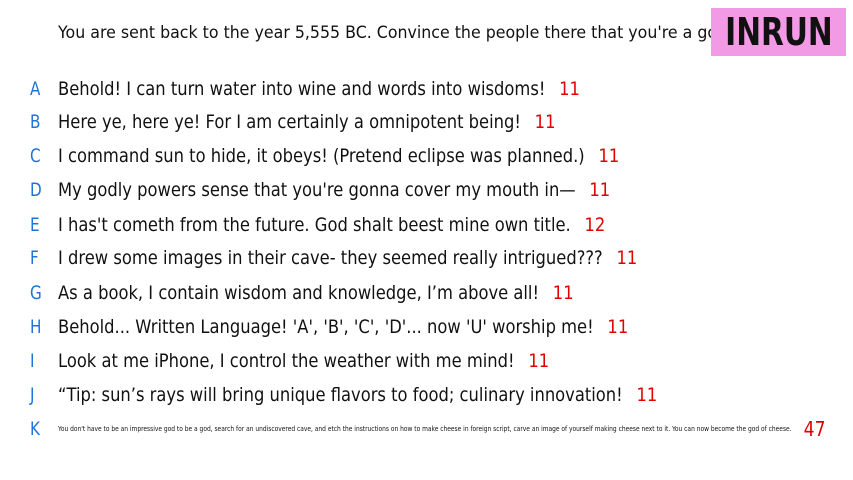 The height and width of the screenshot is (480, 853). I want to click on player-badge: INRUN, so click(778, 32).